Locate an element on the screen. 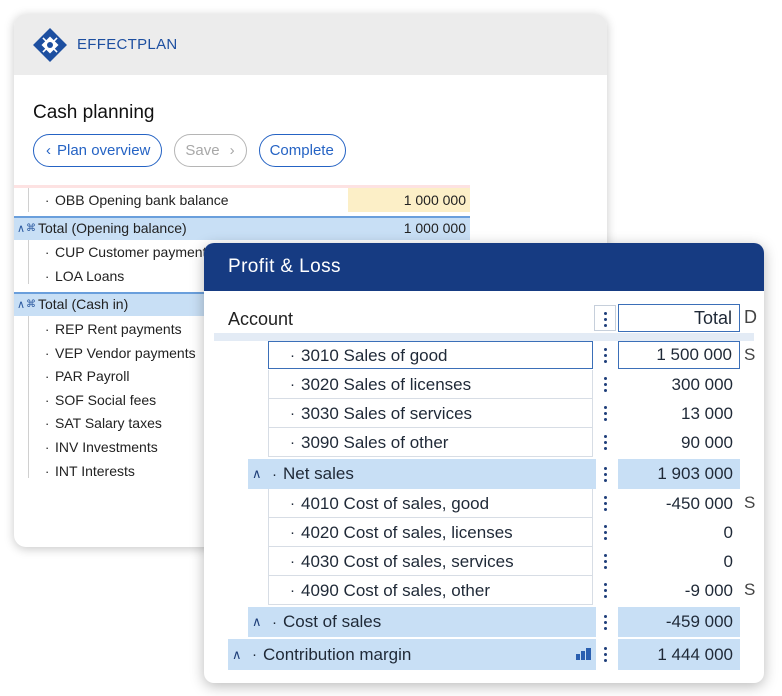  row-value: 90 000 is located at coordinates (679, 442).